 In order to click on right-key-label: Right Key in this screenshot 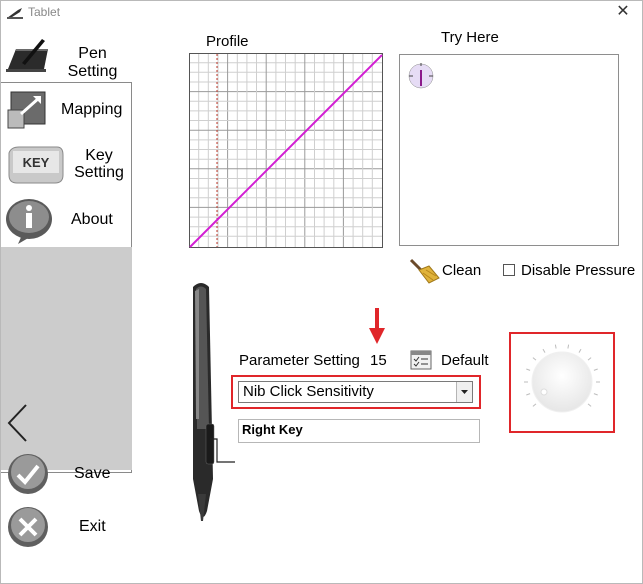, I will do `click(272, 429)`.